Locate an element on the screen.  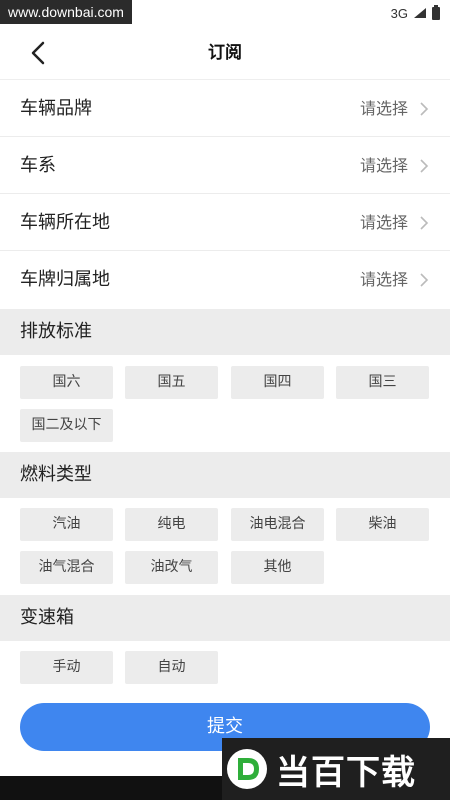
network-type: 3G is located at coordinates (399, 13).